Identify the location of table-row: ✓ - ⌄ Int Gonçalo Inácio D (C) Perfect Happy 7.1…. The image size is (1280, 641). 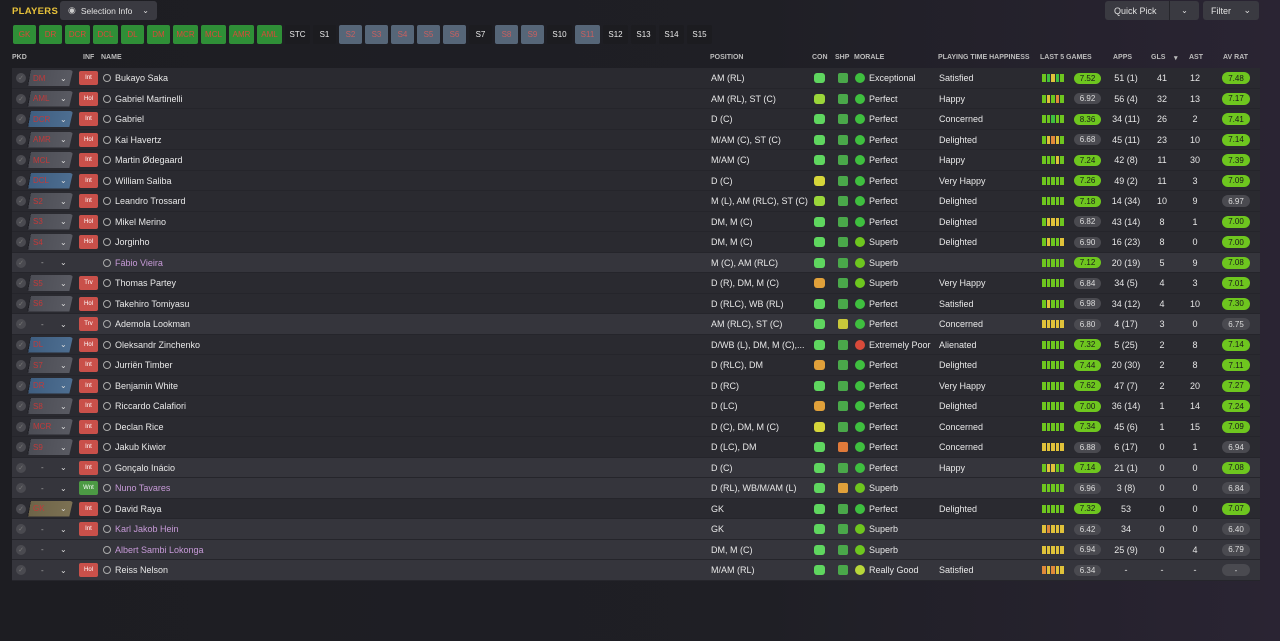
(636, 467).